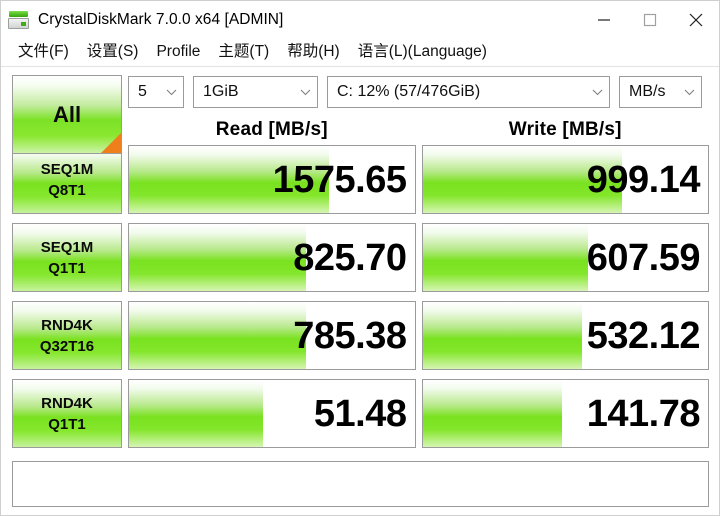  What do you see at coordinates (67, 179) in the screenshot?
I see `test-button-seq1m-q8t1: SEQ1M Q8T1` at bounding box center [67, 179].